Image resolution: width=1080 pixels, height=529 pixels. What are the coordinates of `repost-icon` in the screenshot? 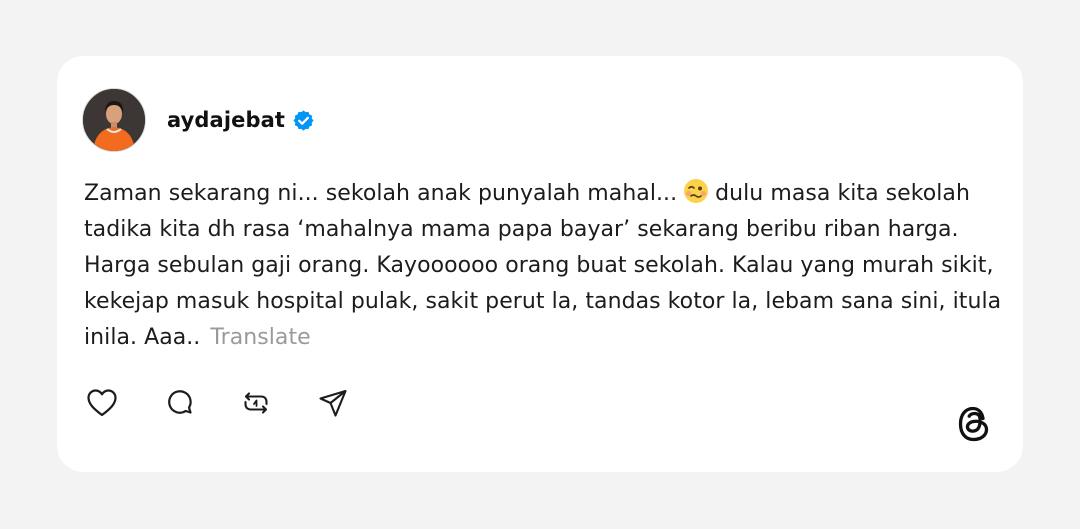 It's located at (256, 403).